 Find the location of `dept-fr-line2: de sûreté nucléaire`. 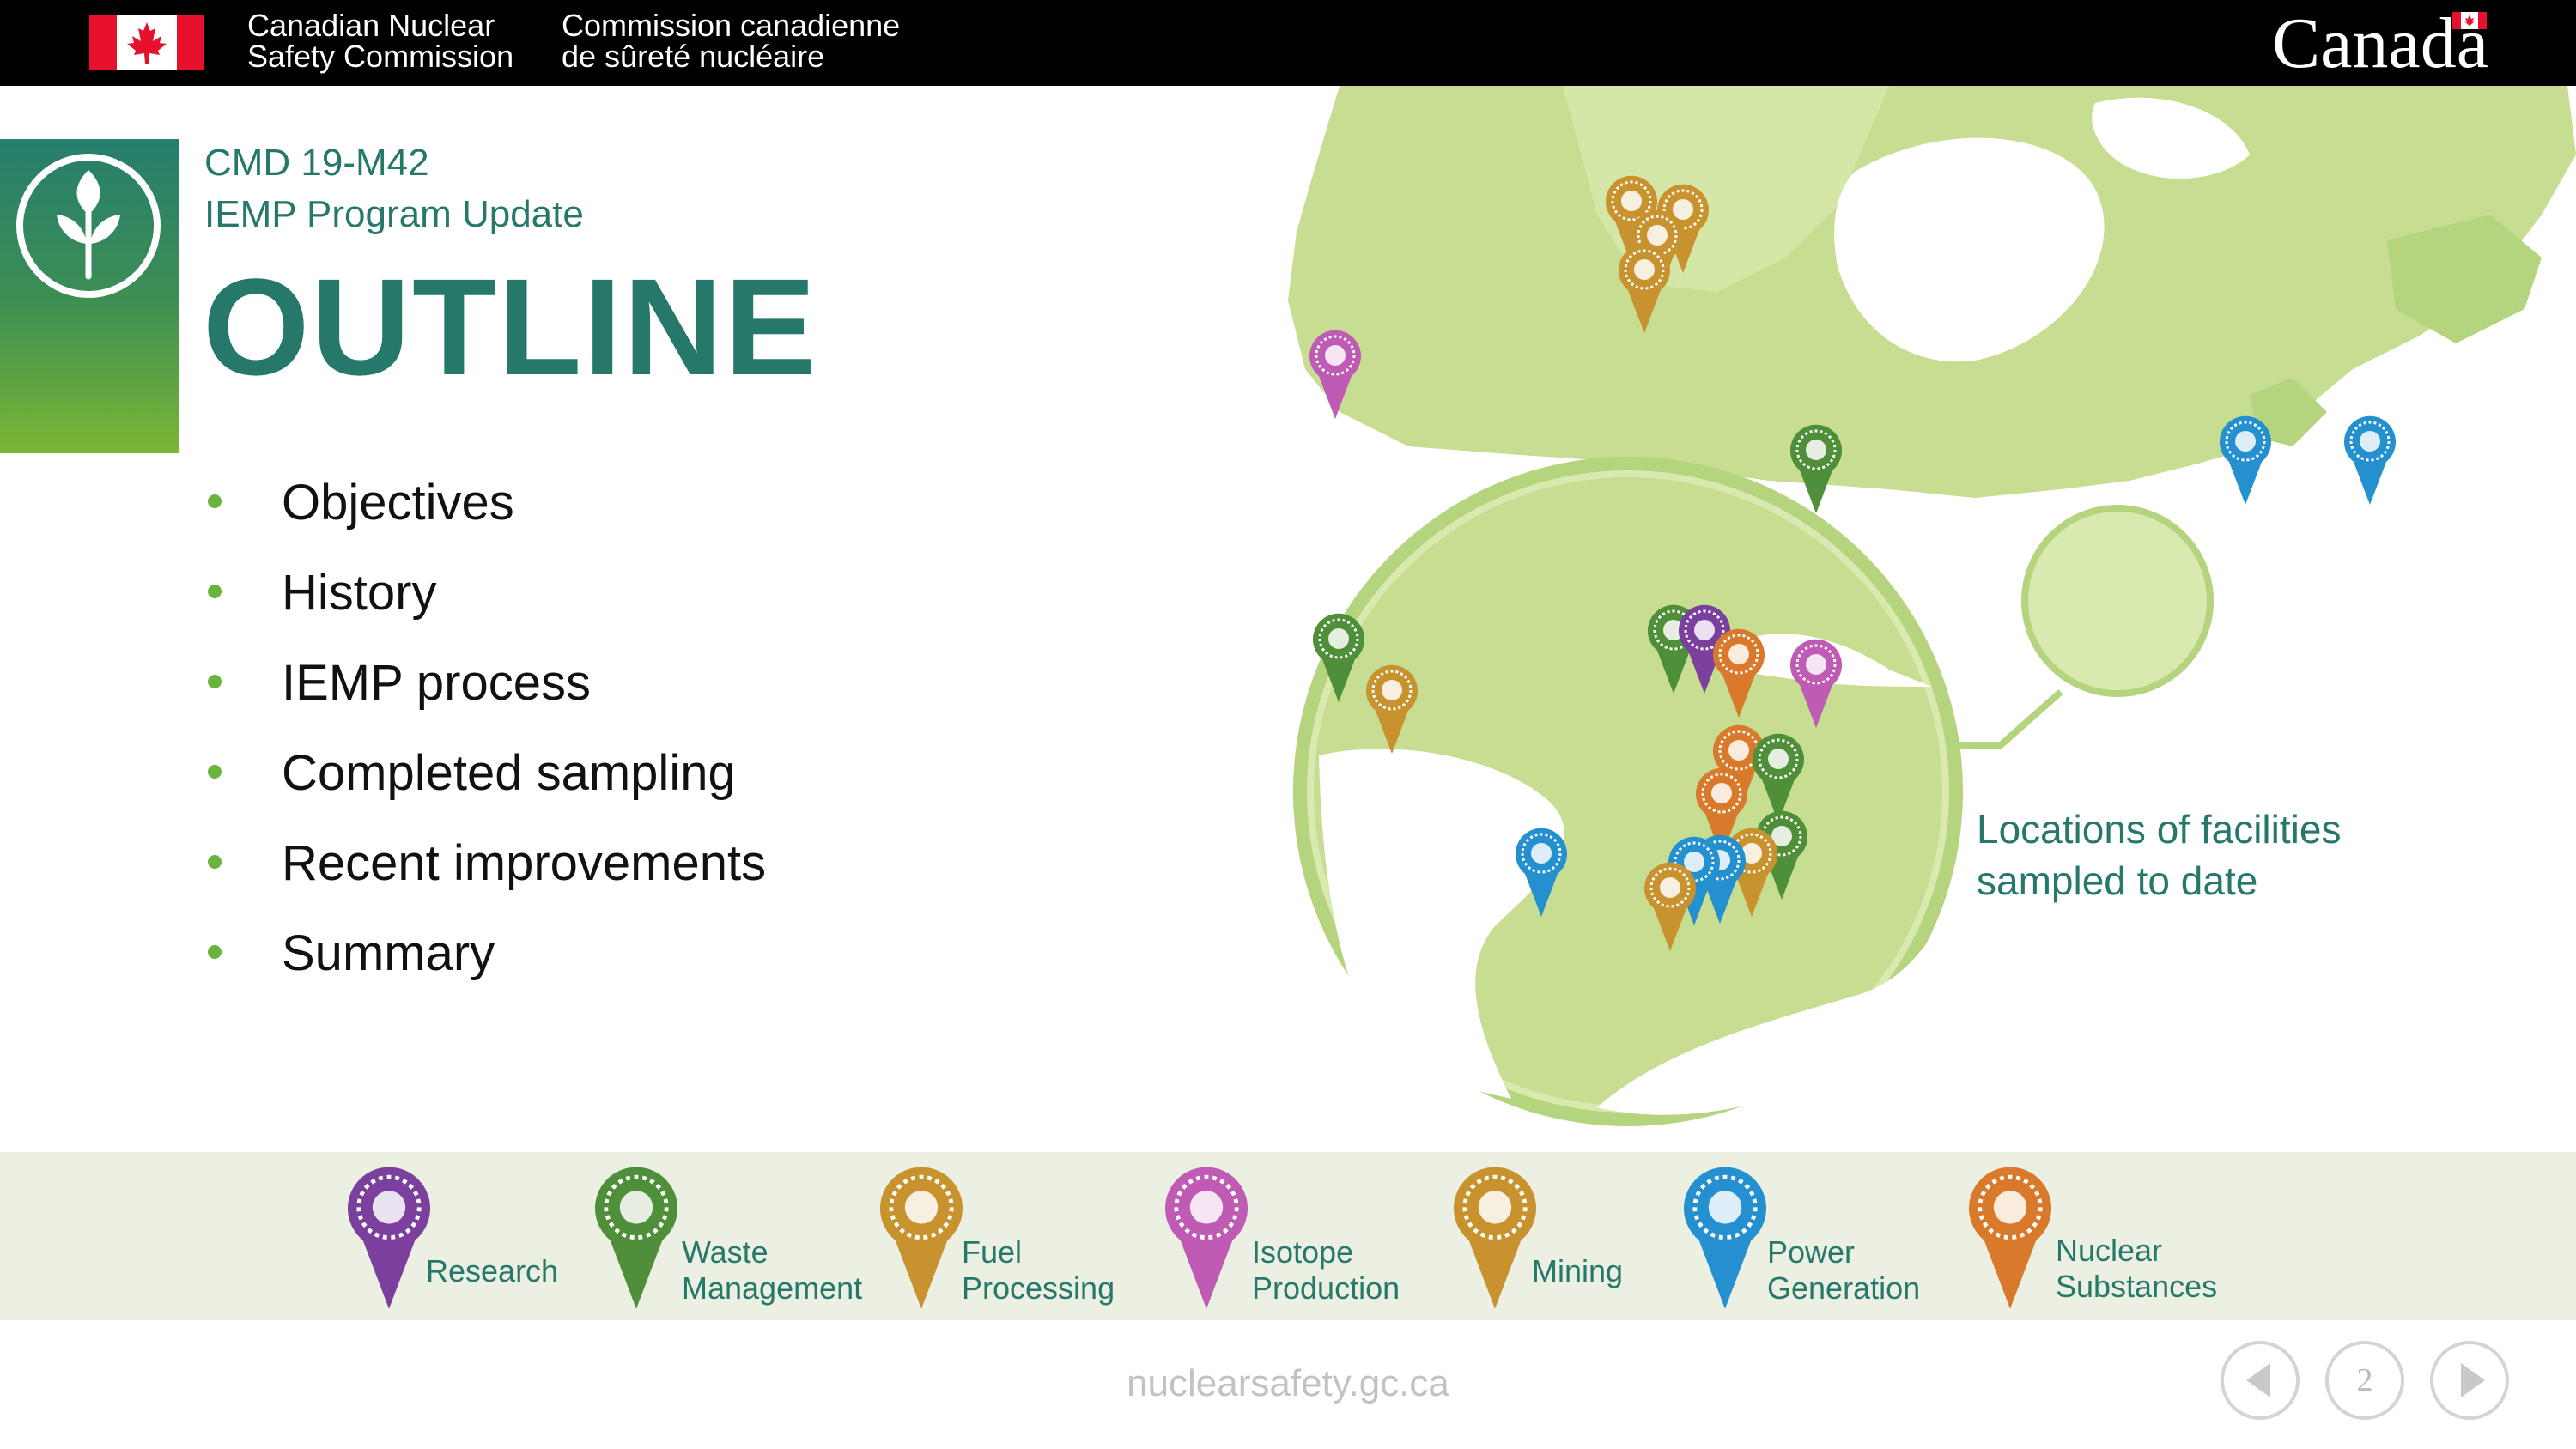

dept-fr-line2: de sûreté nucléaire is located at coordinates (693, 56).